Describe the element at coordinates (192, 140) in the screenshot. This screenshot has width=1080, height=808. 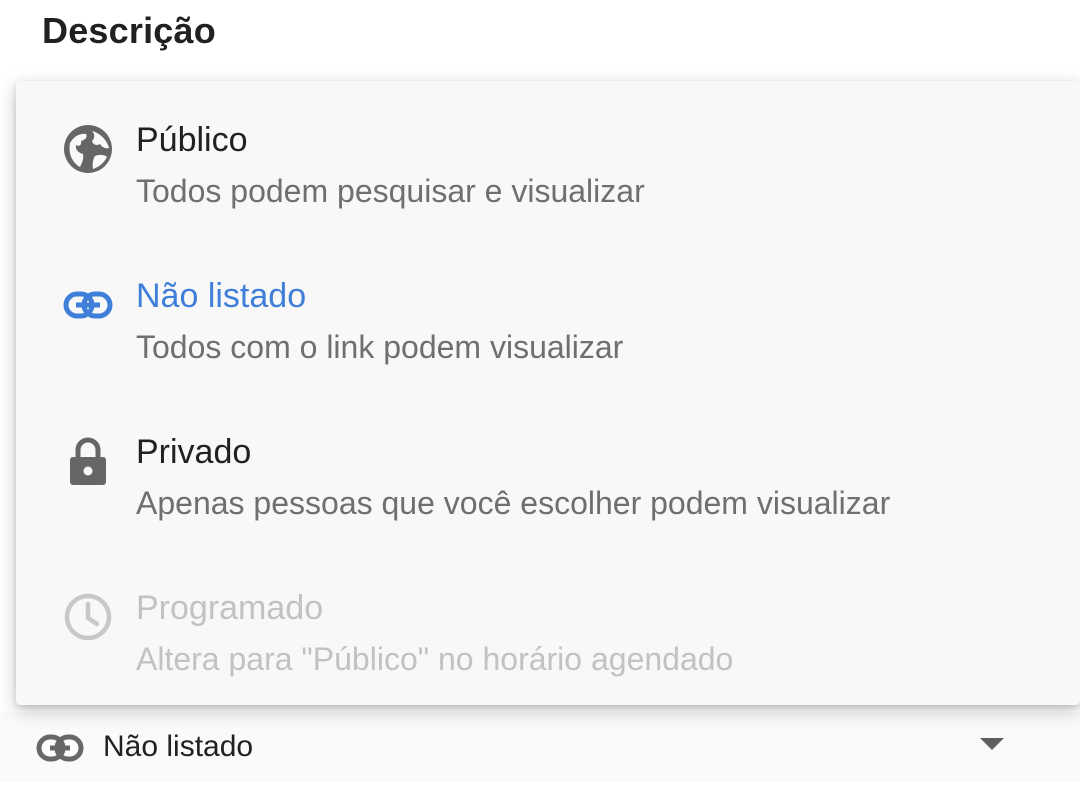
I see `menu-item-title: Público` at that location.